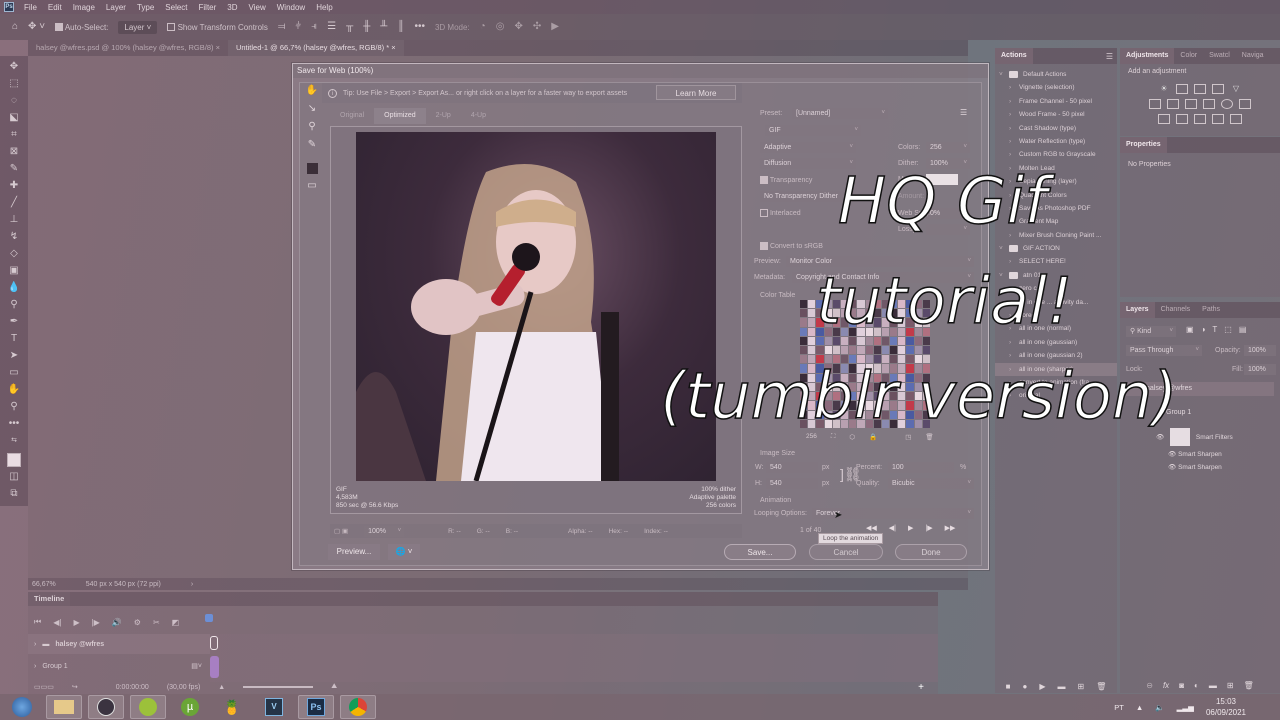 This screenshot has height=720, width=1280. I want to click on filter-row: 👁 Smart Sharpen, so click(1221, 467).